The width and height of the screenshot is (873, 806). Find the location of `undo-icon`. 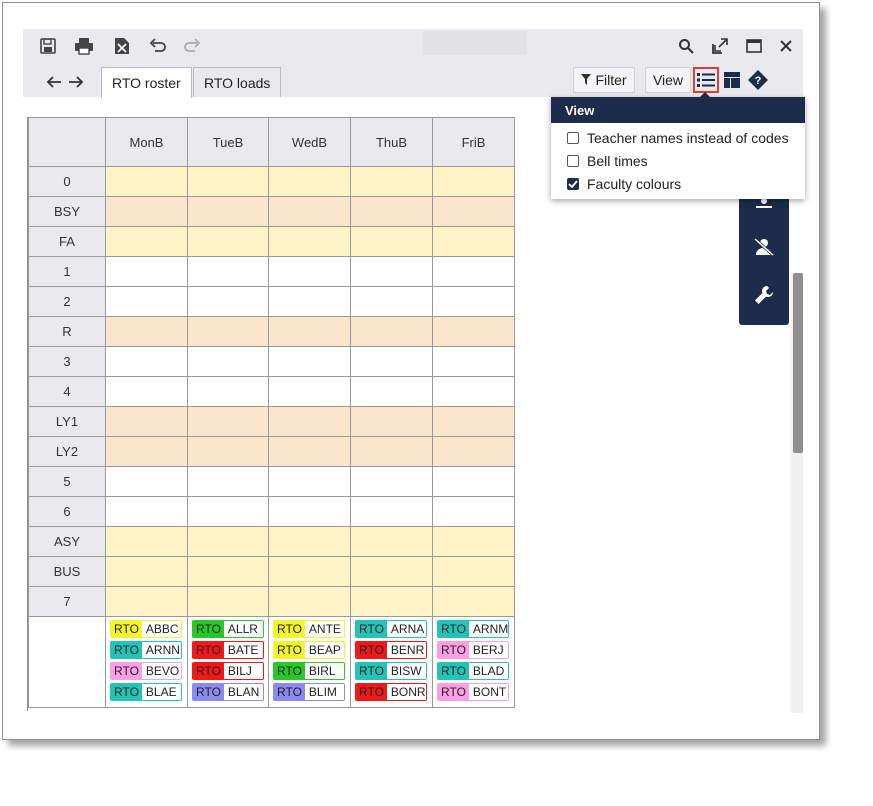

undo-icon is located at coordinates (158, 46).